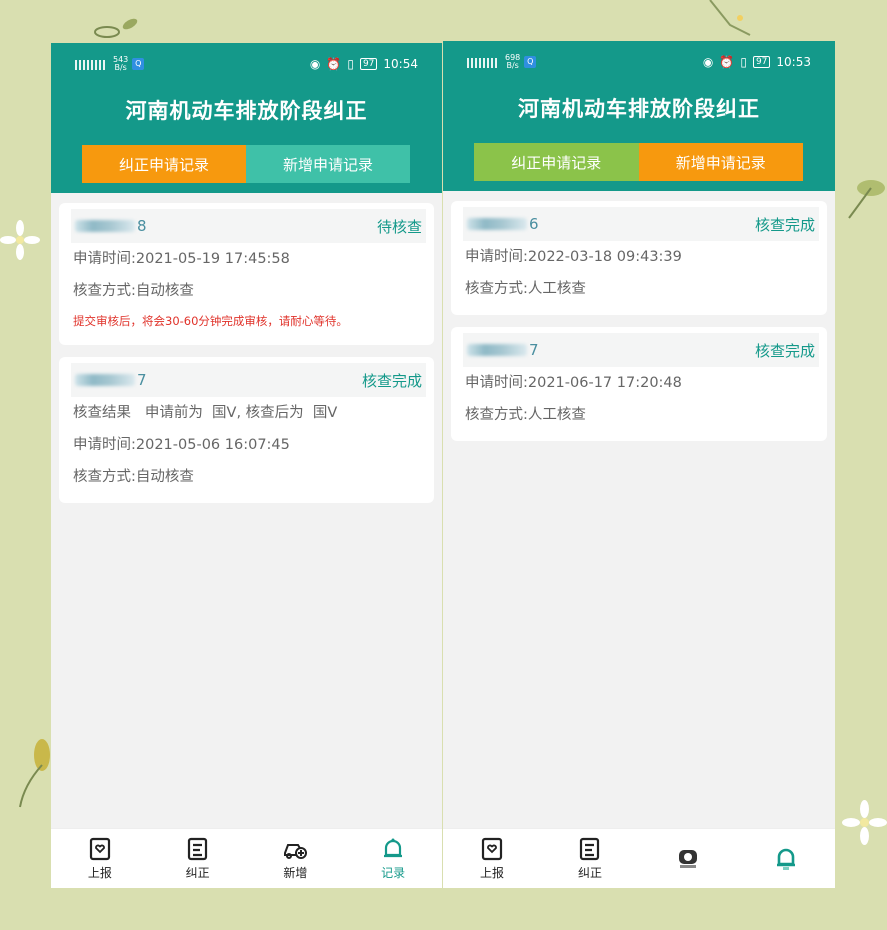 The height and width of the screenshot is (930, 887). Describe the element at coordinates (573, 383) in the screenshot. I see `apply-time: 申请时间:2021-06-17 17:20:48` at that location.